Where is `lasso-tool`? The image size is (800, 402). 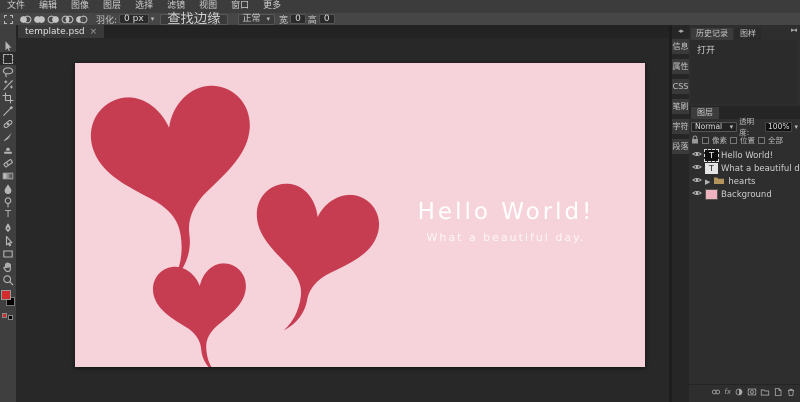 lasso-tool is located at coordinates (8, 71).